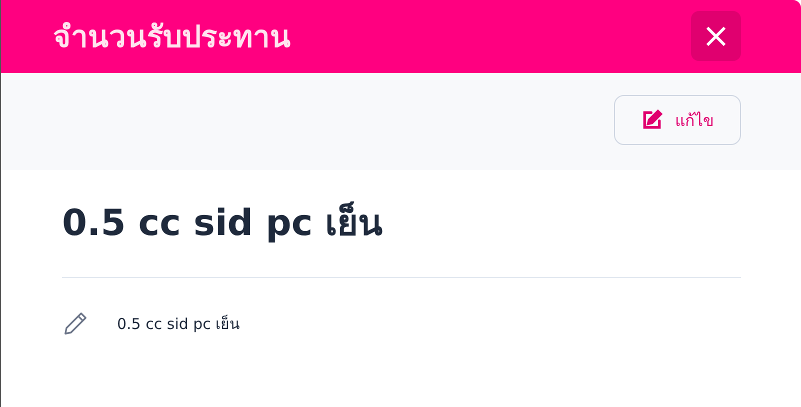 The width and height of the screenshot is (801, 407). I want to click on dialog-title: จำนวนรับประทาน, so click(172, 38).